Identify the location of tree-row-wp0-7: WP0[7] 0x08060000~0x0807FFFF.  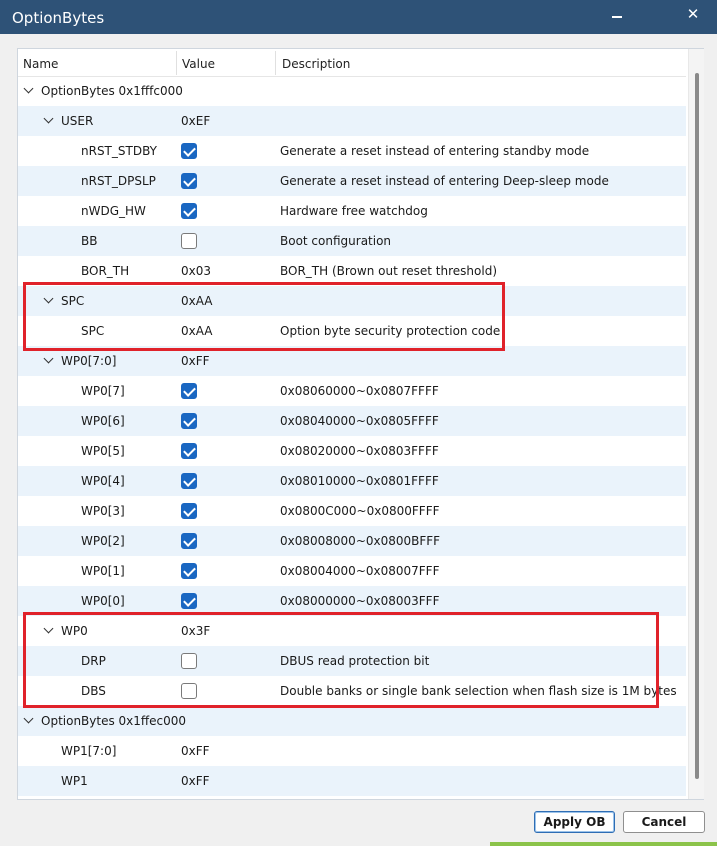
(352, 391).